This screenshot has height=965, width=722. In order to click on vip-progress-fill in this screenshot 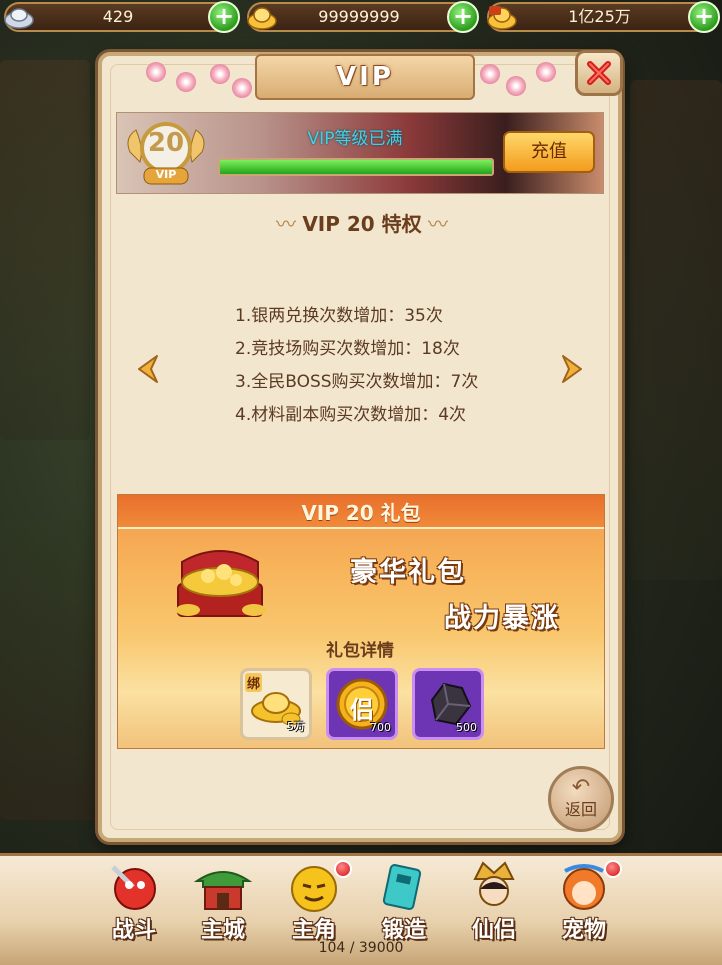, I will do `click(356, 167)`.